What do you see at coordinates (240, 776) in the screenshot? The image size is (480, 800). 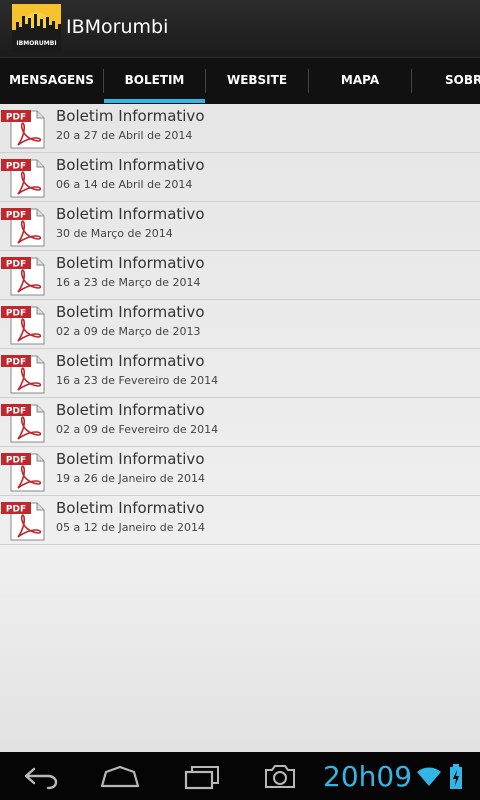 I see `navigation-bar: 20h09` at bounding box center [240, 776].